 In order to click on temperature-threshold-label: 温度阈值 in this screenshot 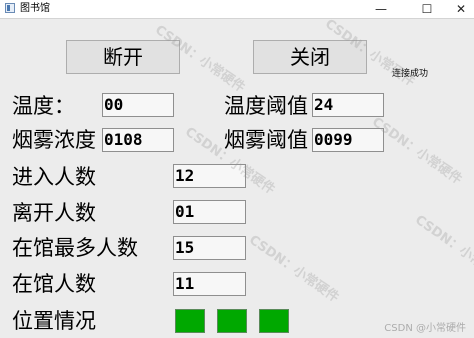, I will do `click(266, 106)`.